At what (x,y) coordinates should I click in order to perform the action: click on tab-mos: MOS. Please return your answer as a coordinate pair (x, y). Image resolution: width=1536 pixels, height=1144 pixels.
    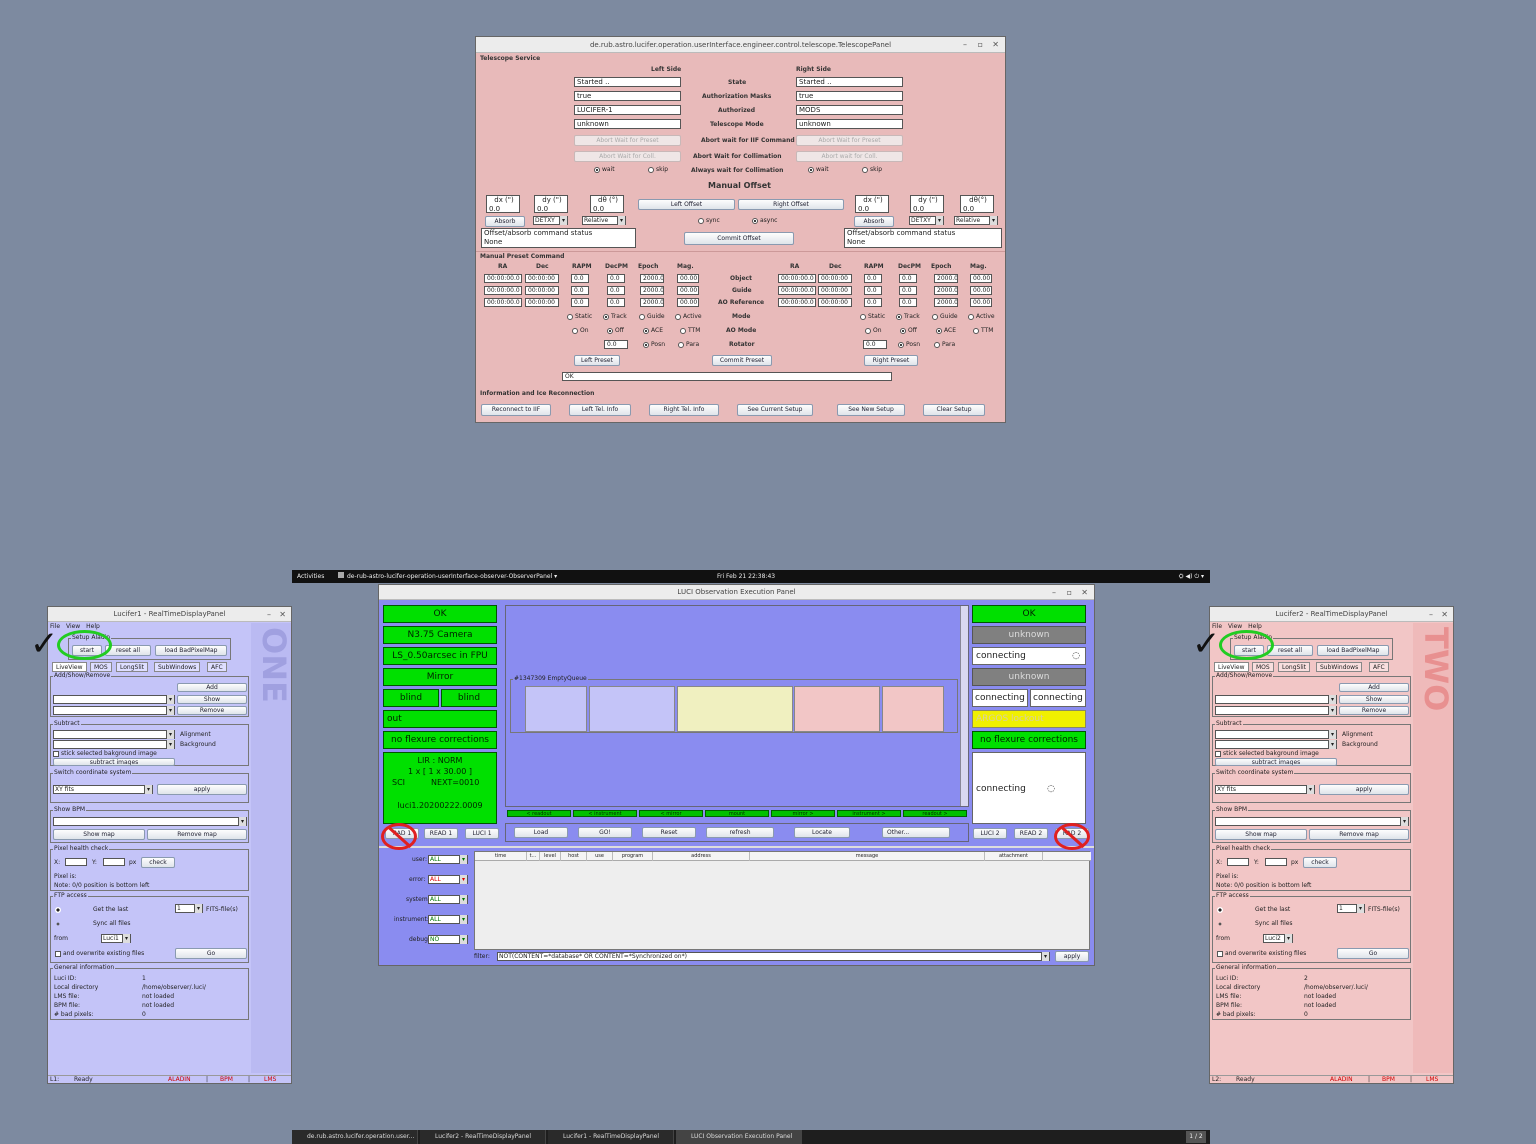
    Looking at the image, I should click on (1263, 667).